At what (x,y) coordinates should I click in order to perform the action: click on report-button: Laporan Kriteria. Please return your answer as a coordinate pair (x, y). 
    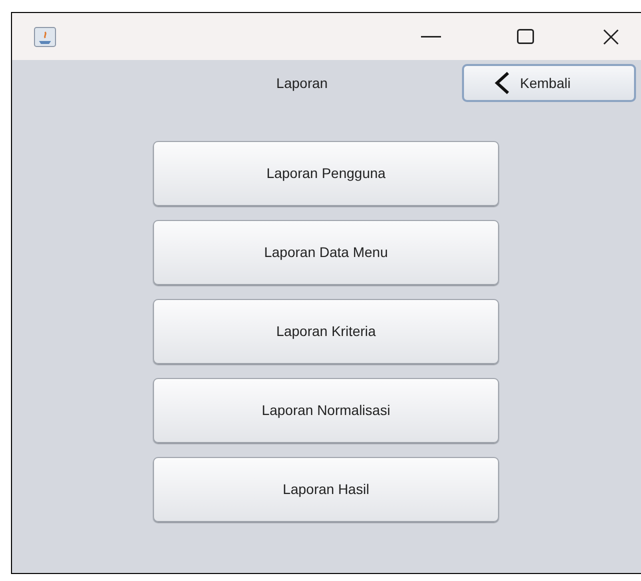
    Looking at the image, I should click on (326, 331).